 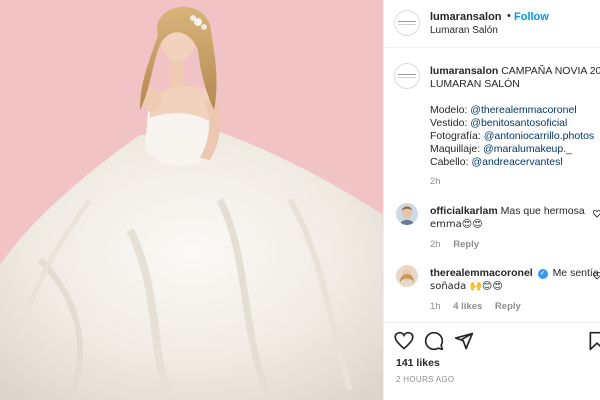 I want to click on comment-1-meta: 2h Reply, so click(x=459, y=244).